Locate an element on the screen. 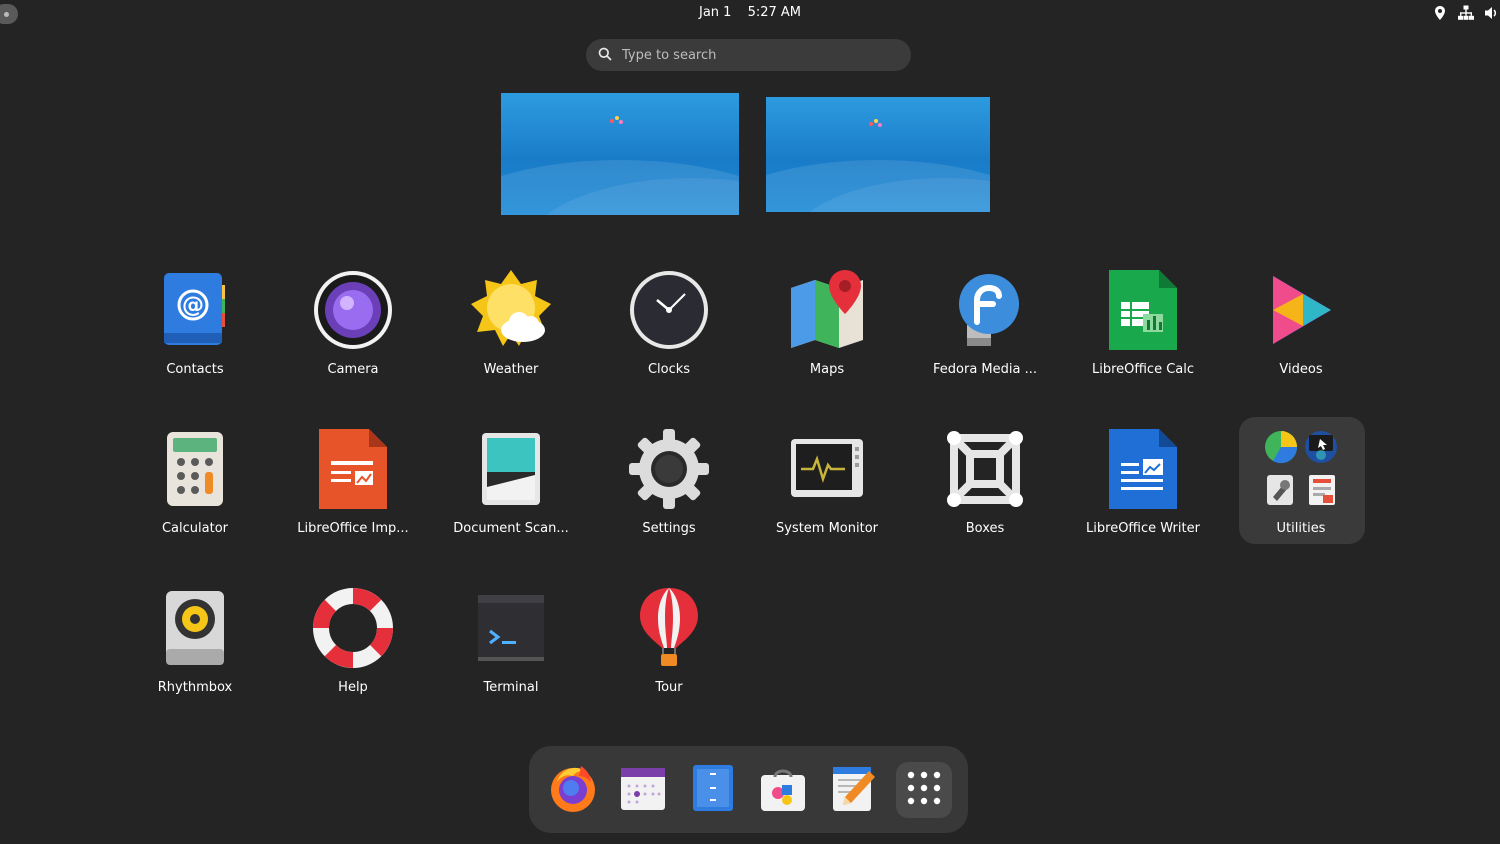 The width and height of the screenshot is (1500, 844). boxes-icon is located at coordinates (985, 469).